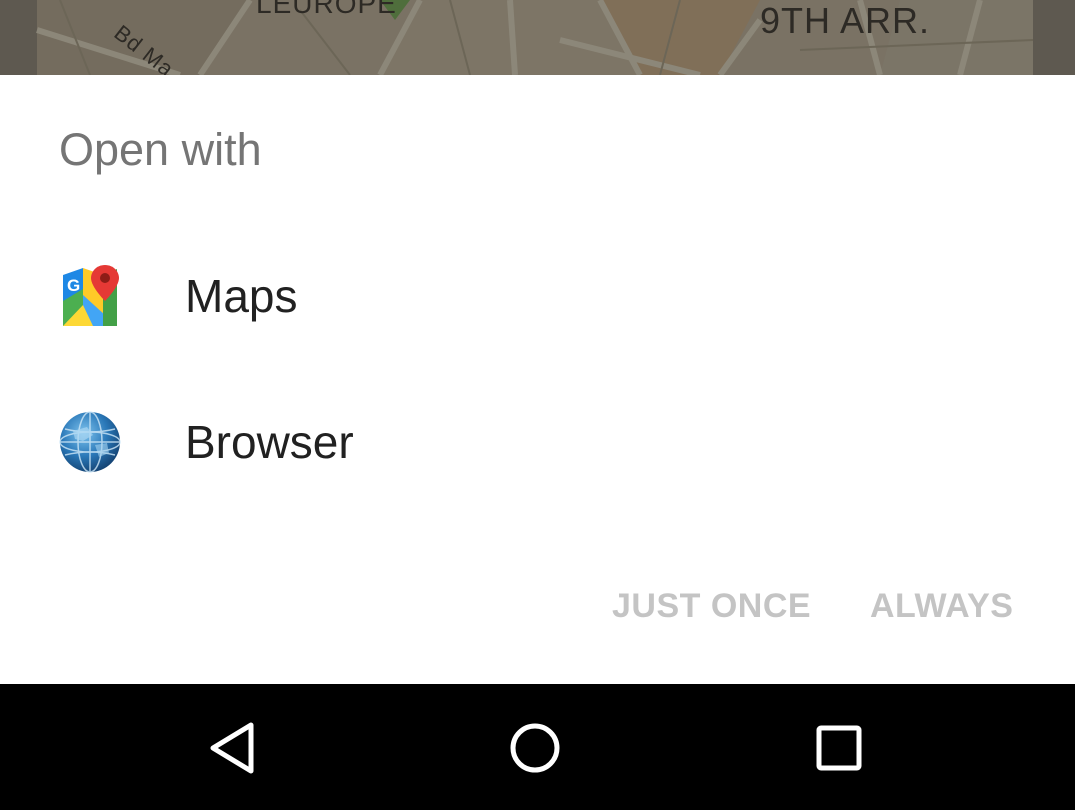  I want to click on dialog-actions: JUST ONCE ALWAYS, so click(537, 606).